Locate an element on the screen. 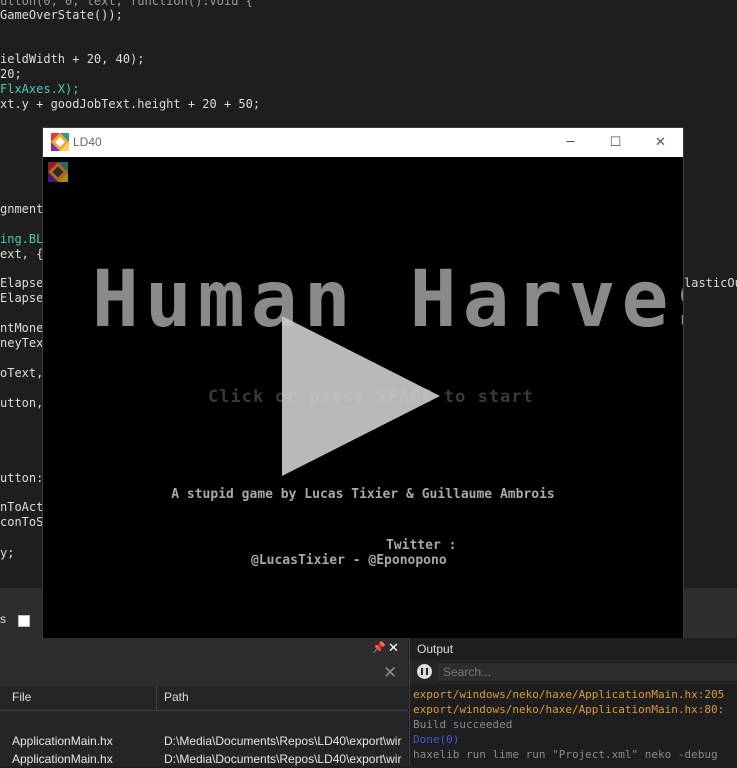  error-list-toolbar: ✕ is located at coordinates (204, 673).